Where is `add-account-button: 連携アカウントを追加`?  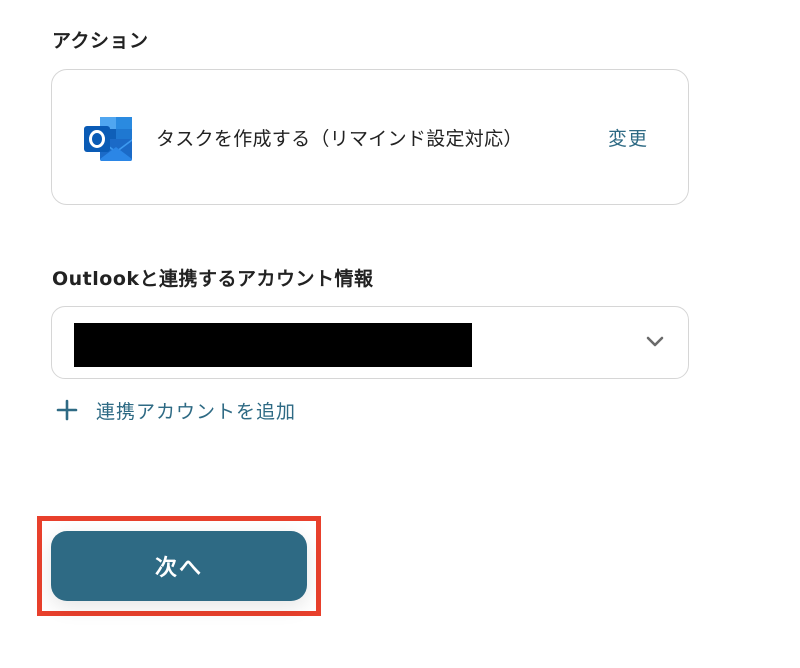
add-account-button: 連携アカウントを追加 is located at coordinates (176, 410).